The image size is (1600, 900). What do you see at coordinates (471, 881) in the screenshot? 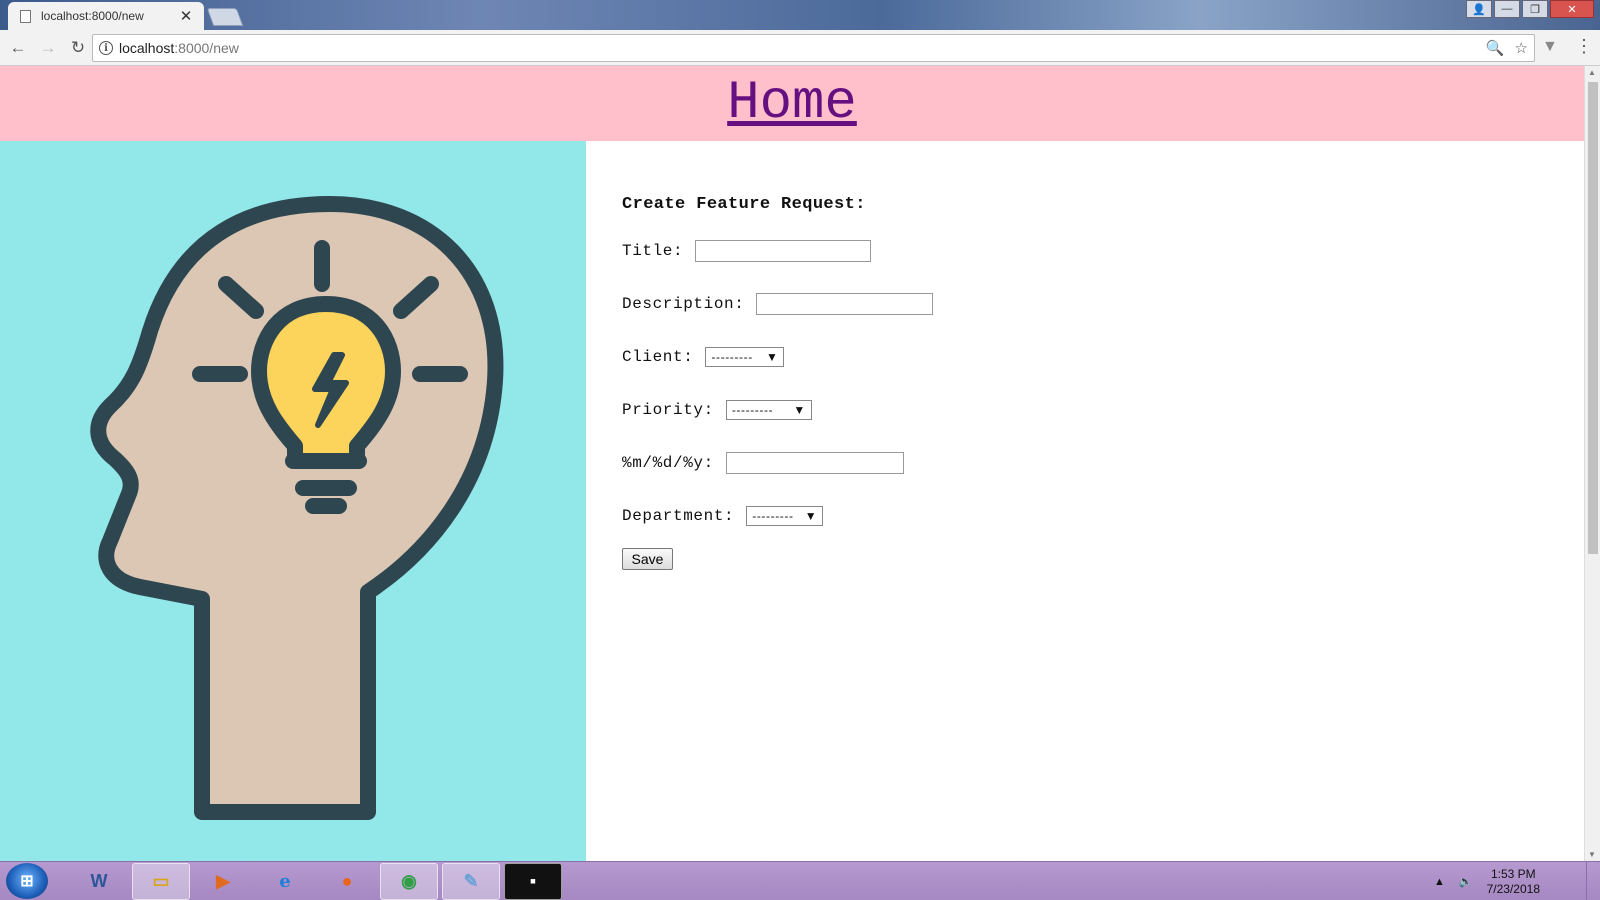
I see `notepad-icon: ✎` at bounding box center [471, 881].